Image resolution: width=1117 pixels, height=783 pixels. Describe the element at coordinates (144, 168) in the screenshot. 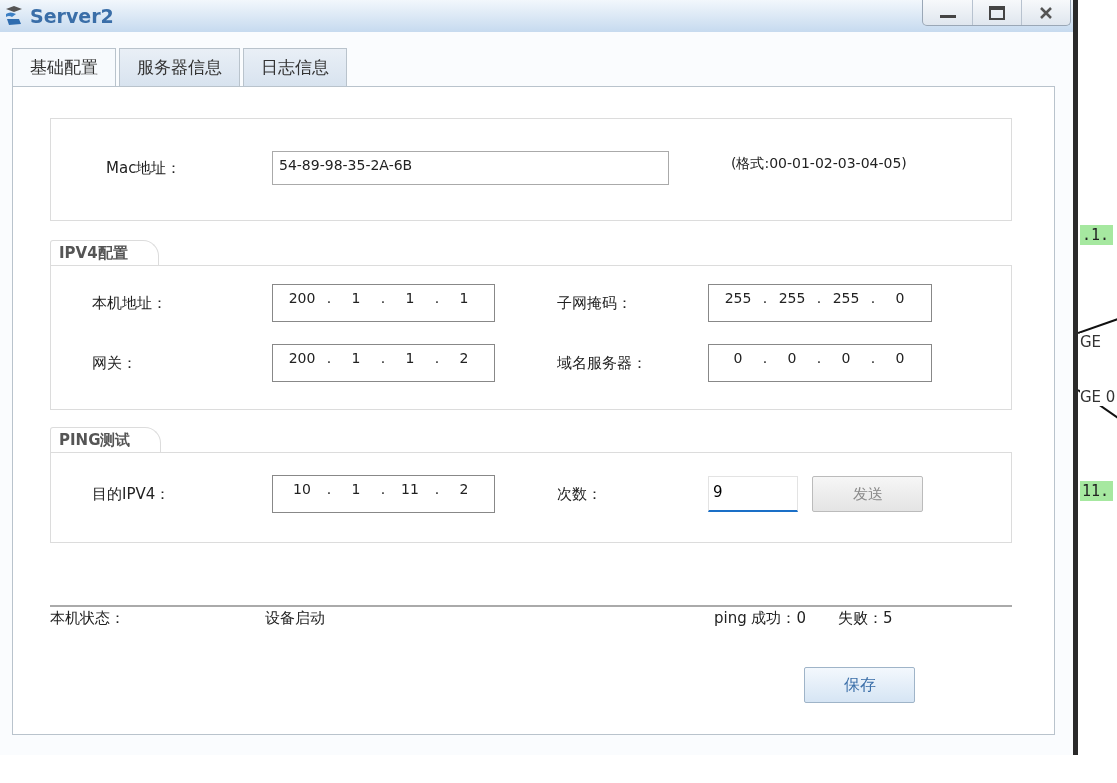

I see `field-label: Mac地址：` at that location.